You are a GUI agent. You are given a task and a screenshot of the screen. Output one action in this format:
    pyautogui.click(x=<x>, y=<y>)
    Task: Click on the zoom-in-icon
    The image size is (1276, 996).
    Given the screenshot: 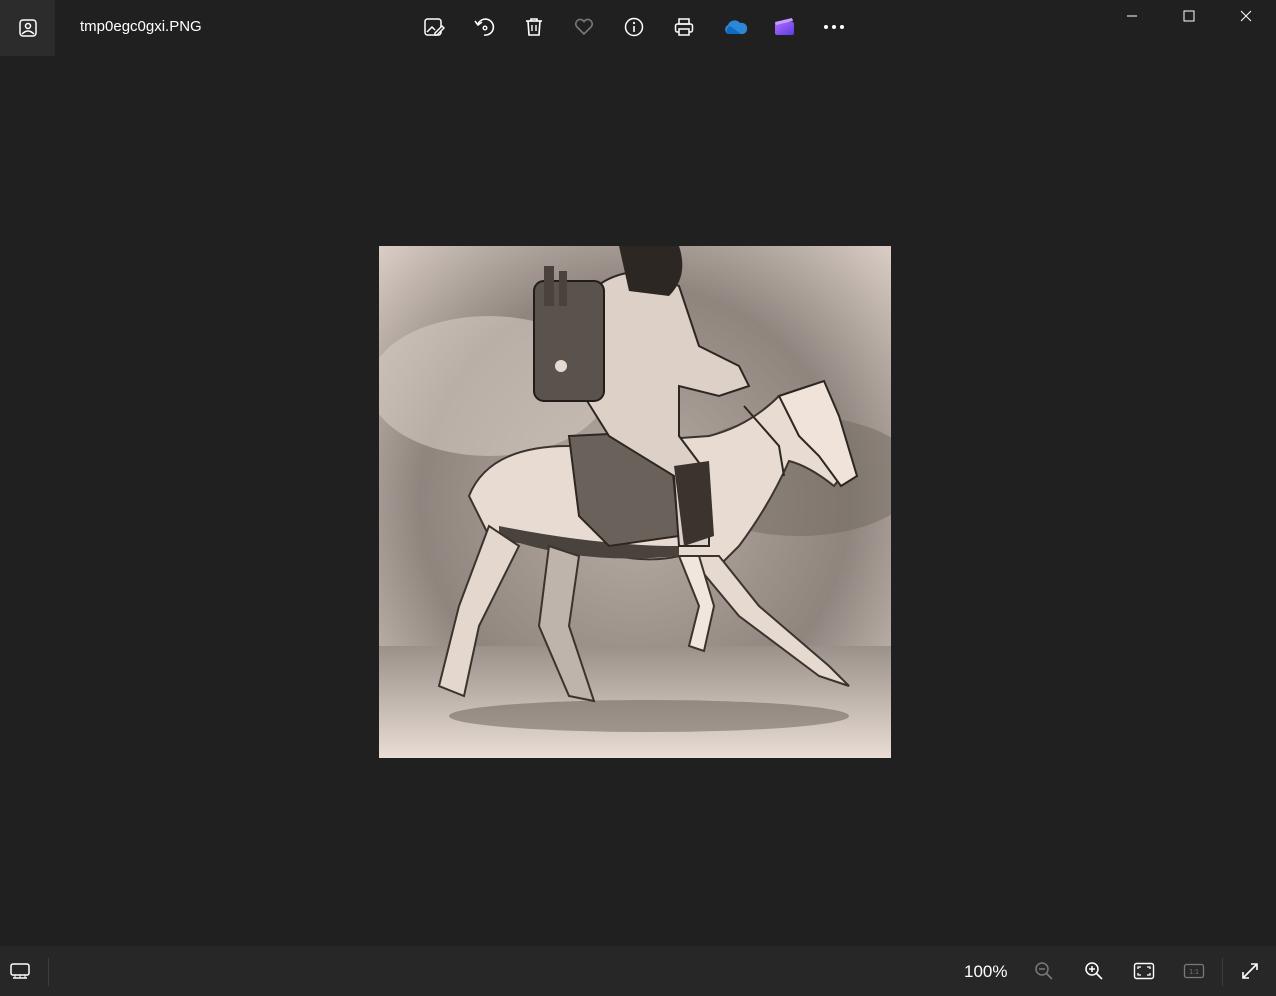 What is the action you would take?
    pyautogui.click(x=1094, y=971)
    